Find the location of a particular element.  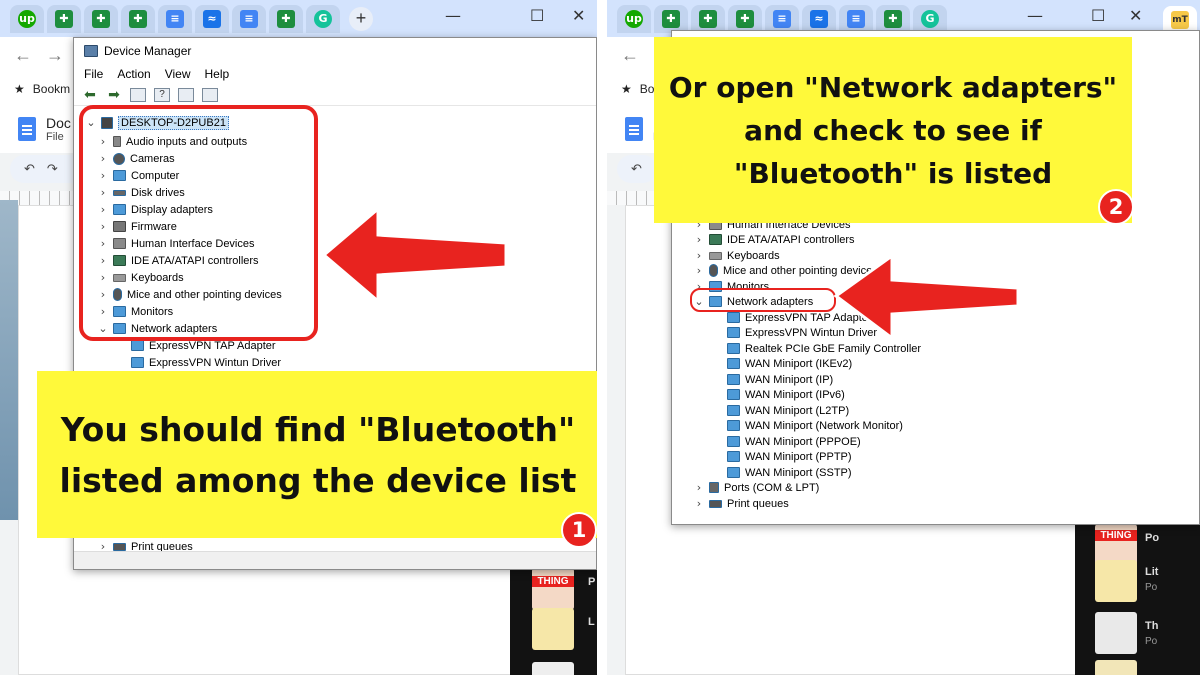

toolbar: ⬅ ➡ ? is located at coordinates (335, 95).